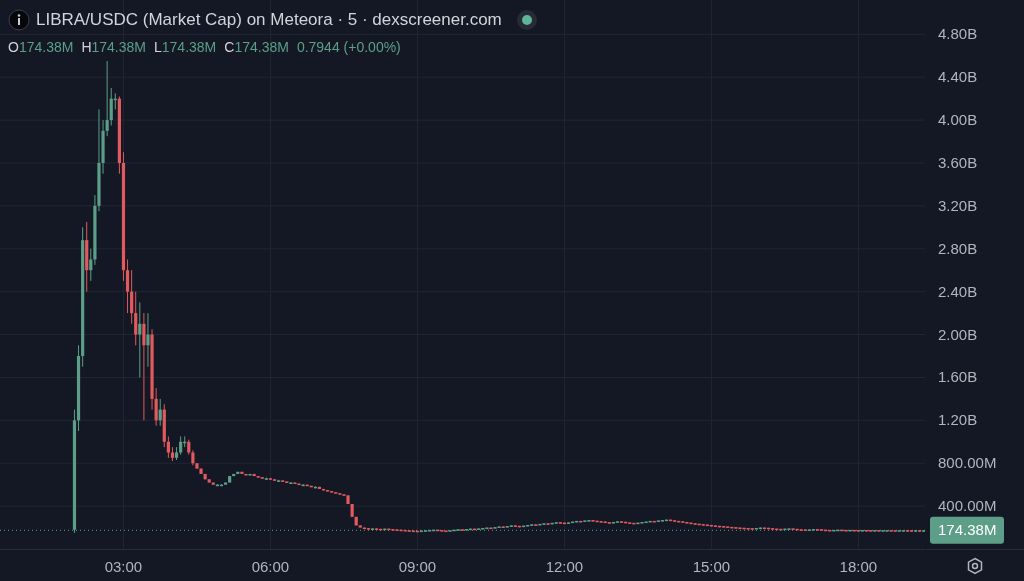  Describe the element at coordinates (417, 567) in the screenshot. I see `time-label: 09:00` at that location.